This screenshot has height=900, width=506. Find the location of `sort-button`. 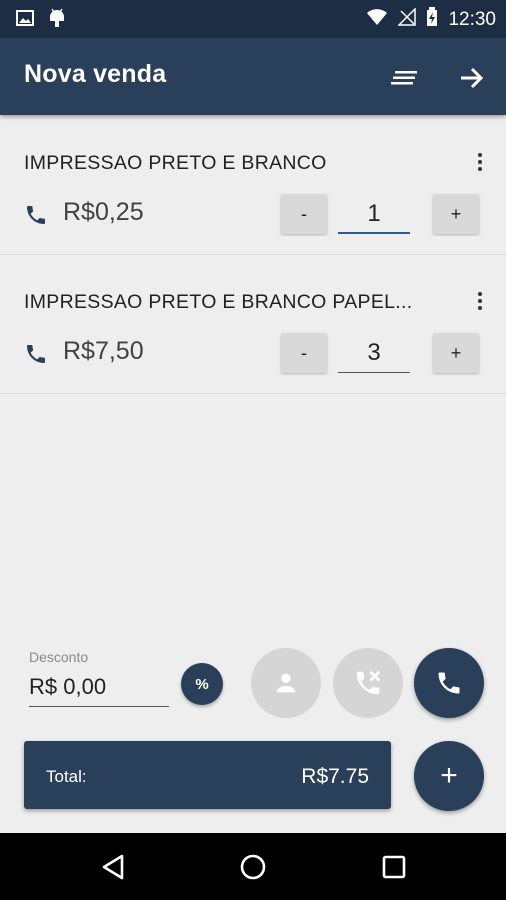

sort-button is located at coordinates (405, 78).